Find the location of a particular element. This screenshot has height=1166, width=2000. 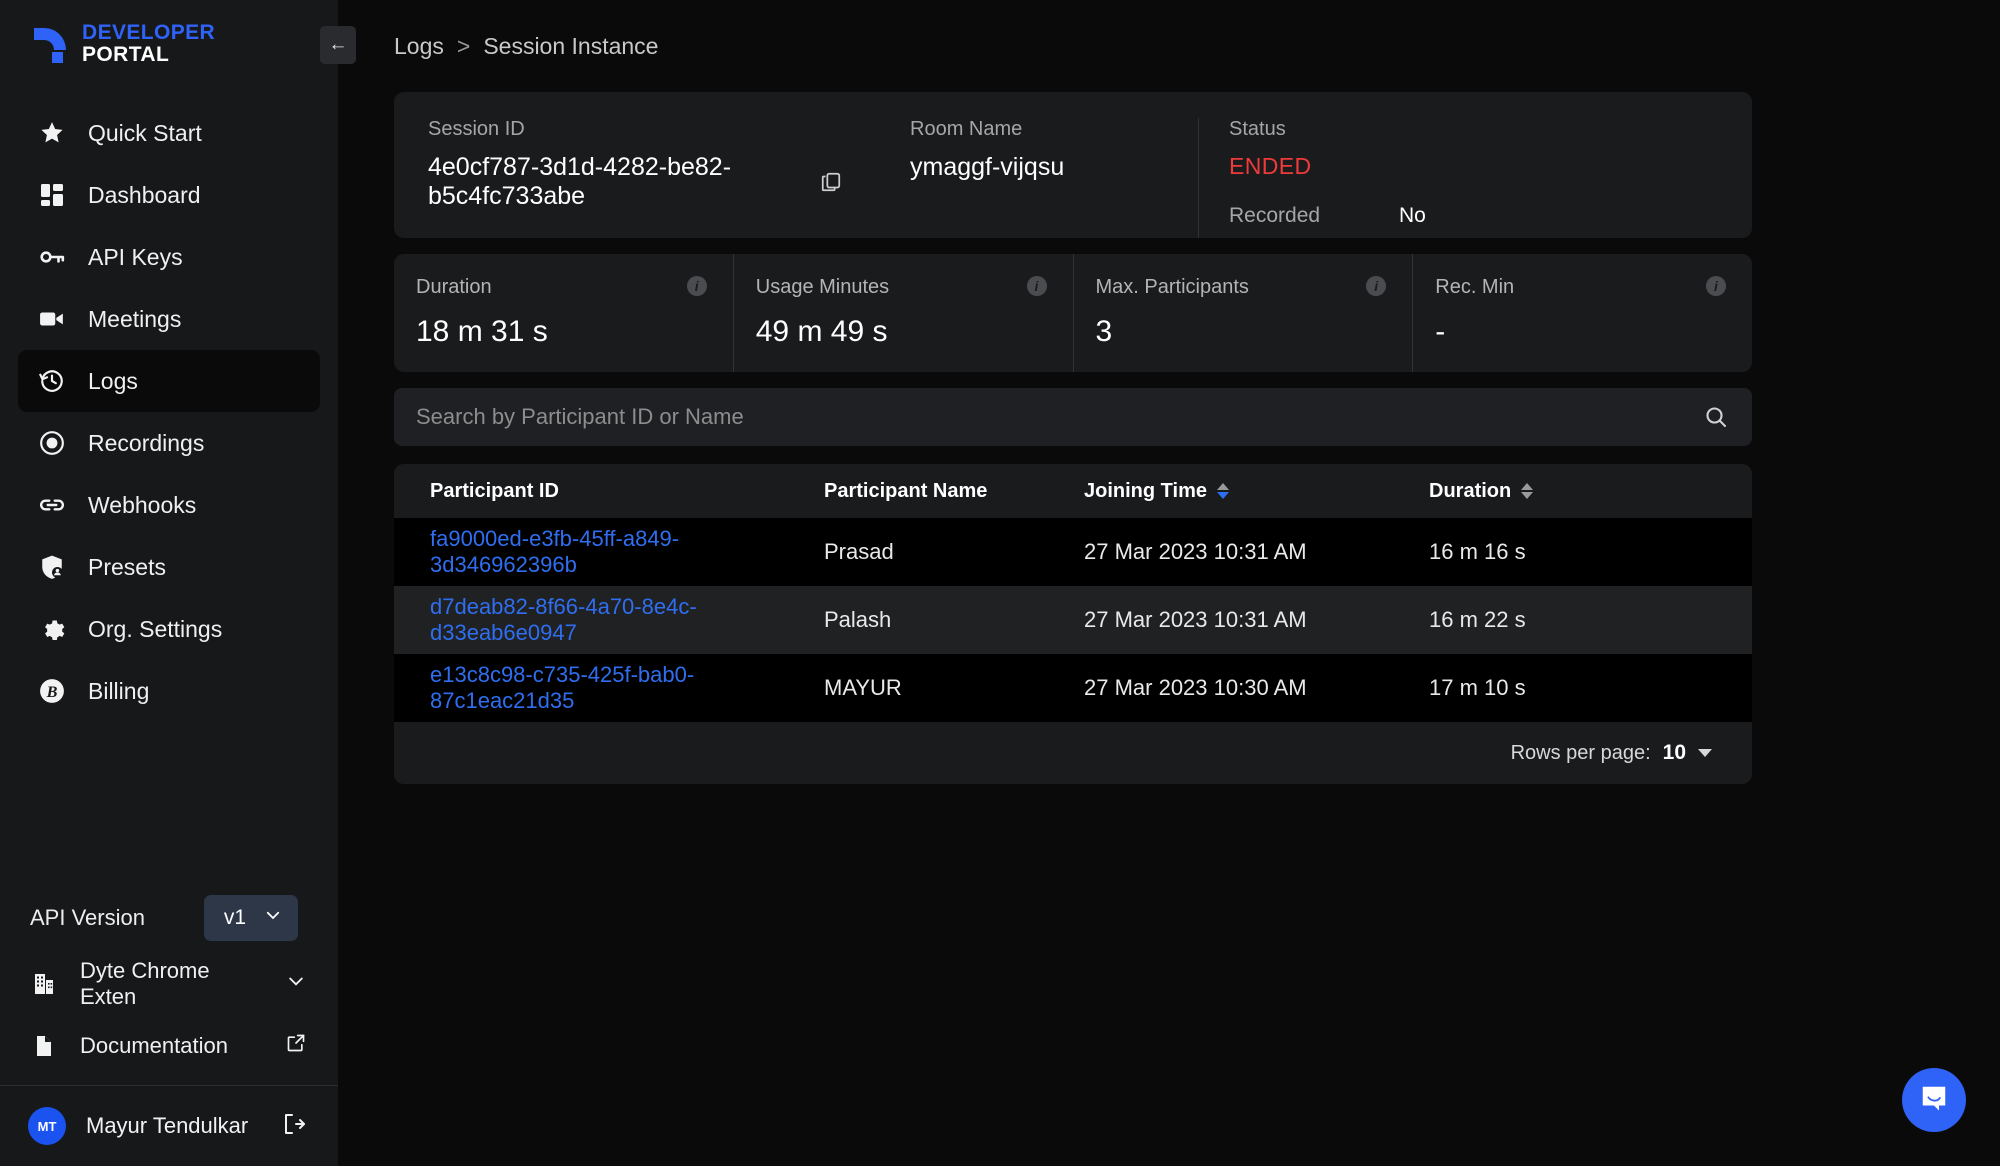

table-footer: Rows per page: 10 is located at coordinates (1073, 753).